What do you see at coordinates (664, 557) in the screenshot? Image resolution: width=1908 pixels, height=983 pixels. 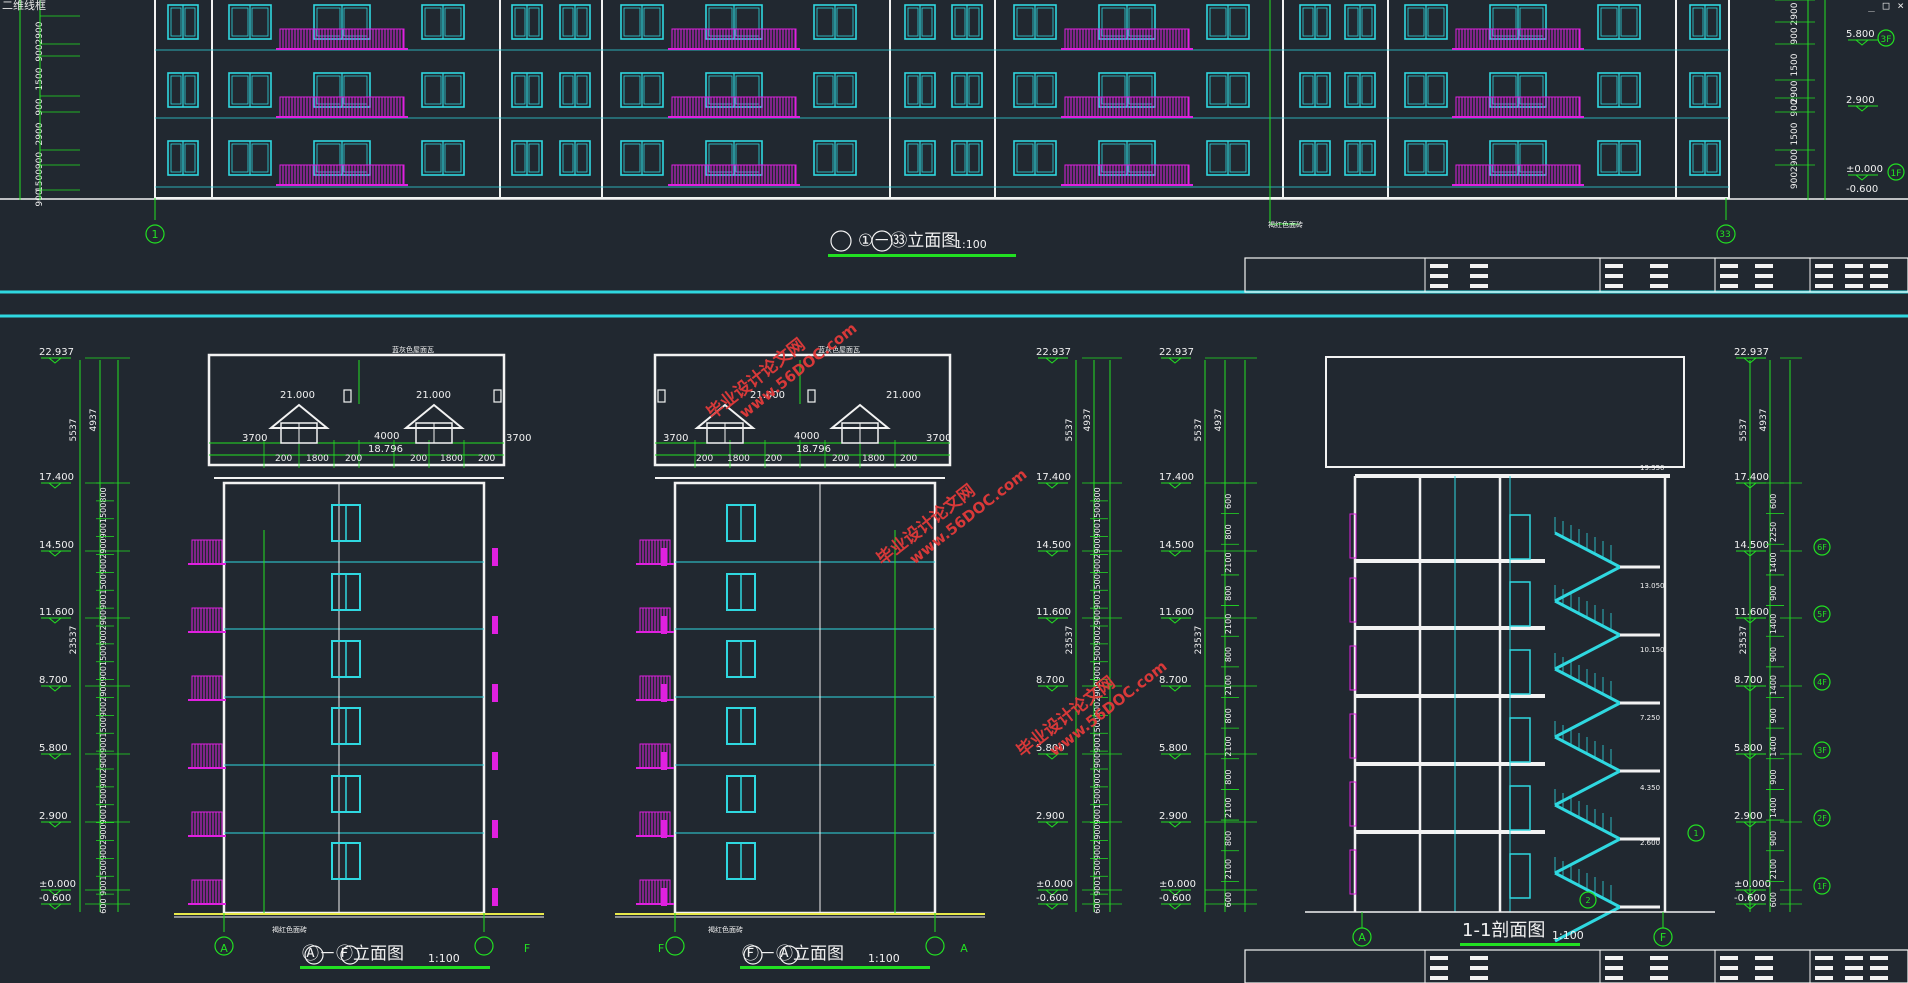 I see `fa-edge-balcony` at bounding box center [664, 557].